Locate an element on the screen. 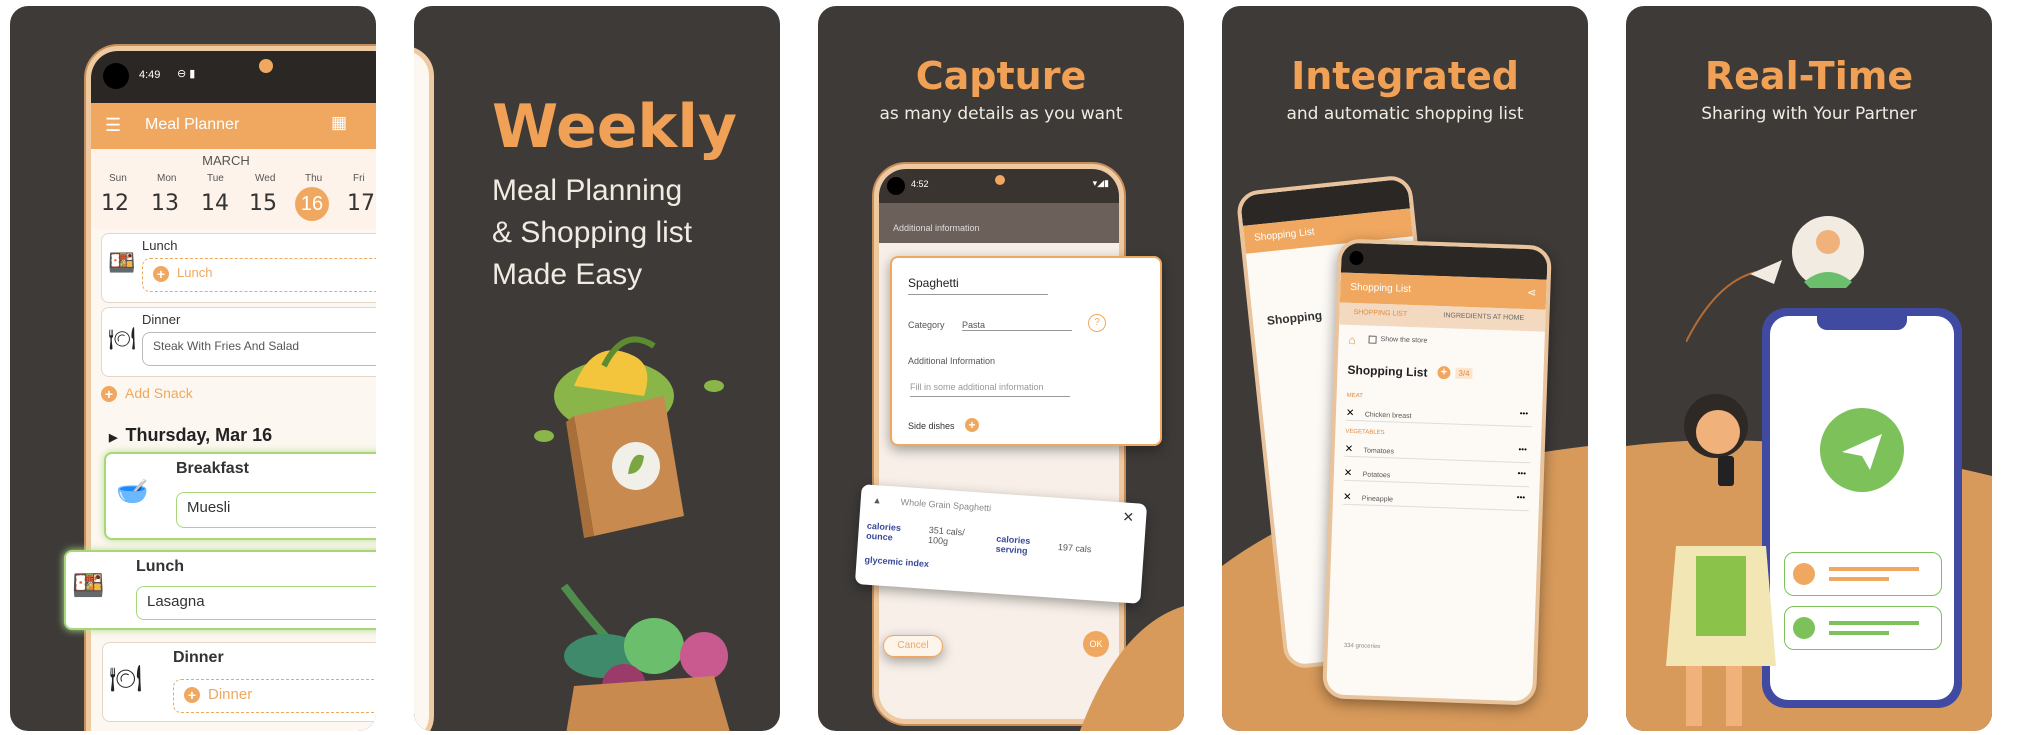  help-icon: ? is located at coordinates (1097, 323).